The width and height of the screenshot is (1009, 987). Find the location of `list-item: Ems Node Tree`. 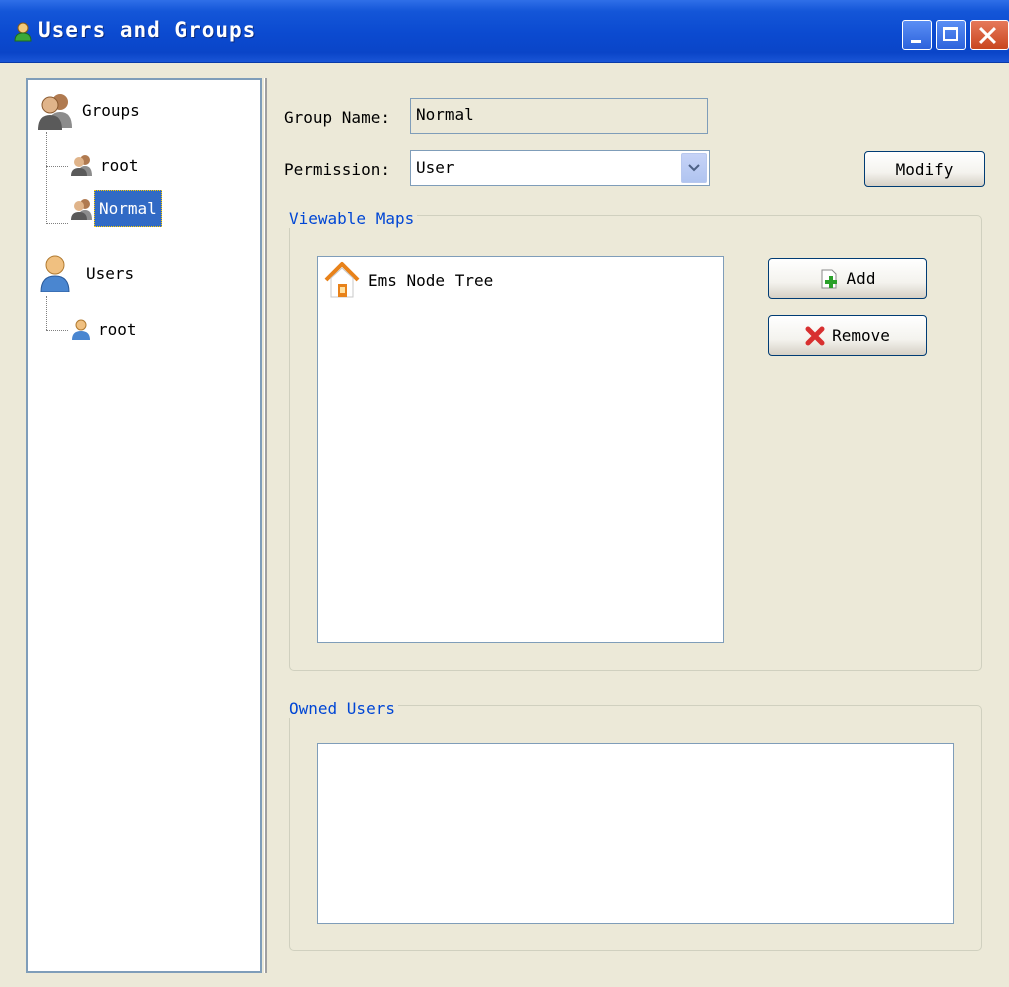

list-item: Ems Node Tree is located at coordinates (408, 280).